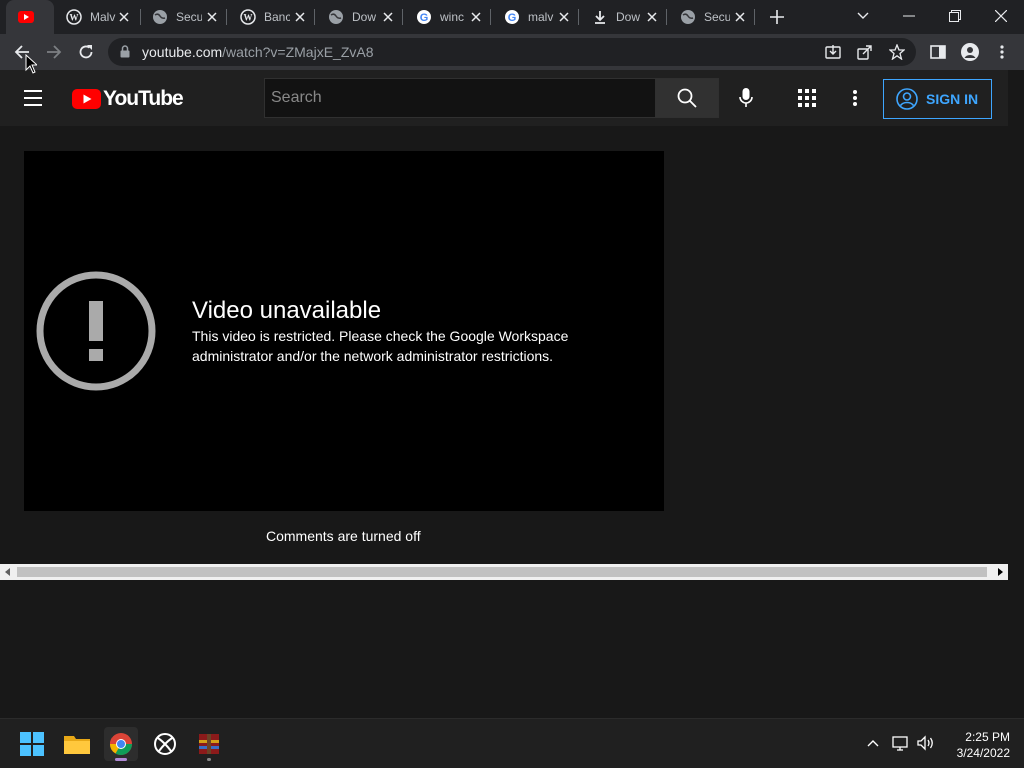  What do you see at coordinates (987, 737) in the screenshot?
I see `clock-time: 2:25 PM` at bounding box center [987, 737].